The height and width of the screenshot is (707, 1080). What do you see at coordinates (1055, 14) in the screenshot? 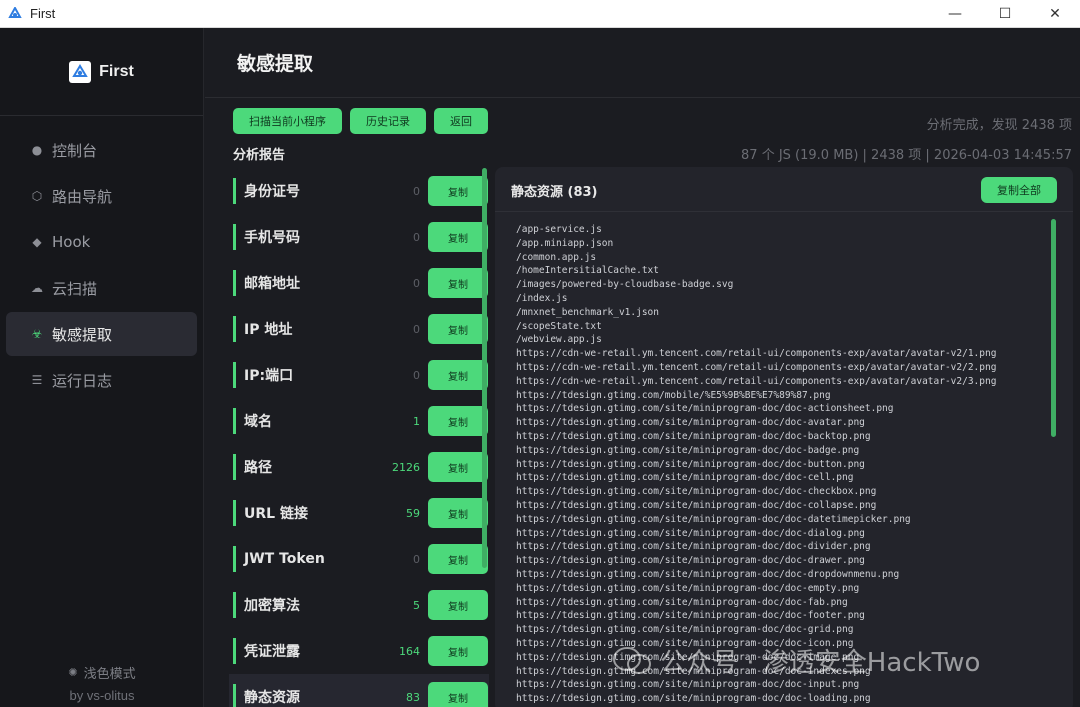
I see `close-button: ✕` at bounding box center [1055, 14].